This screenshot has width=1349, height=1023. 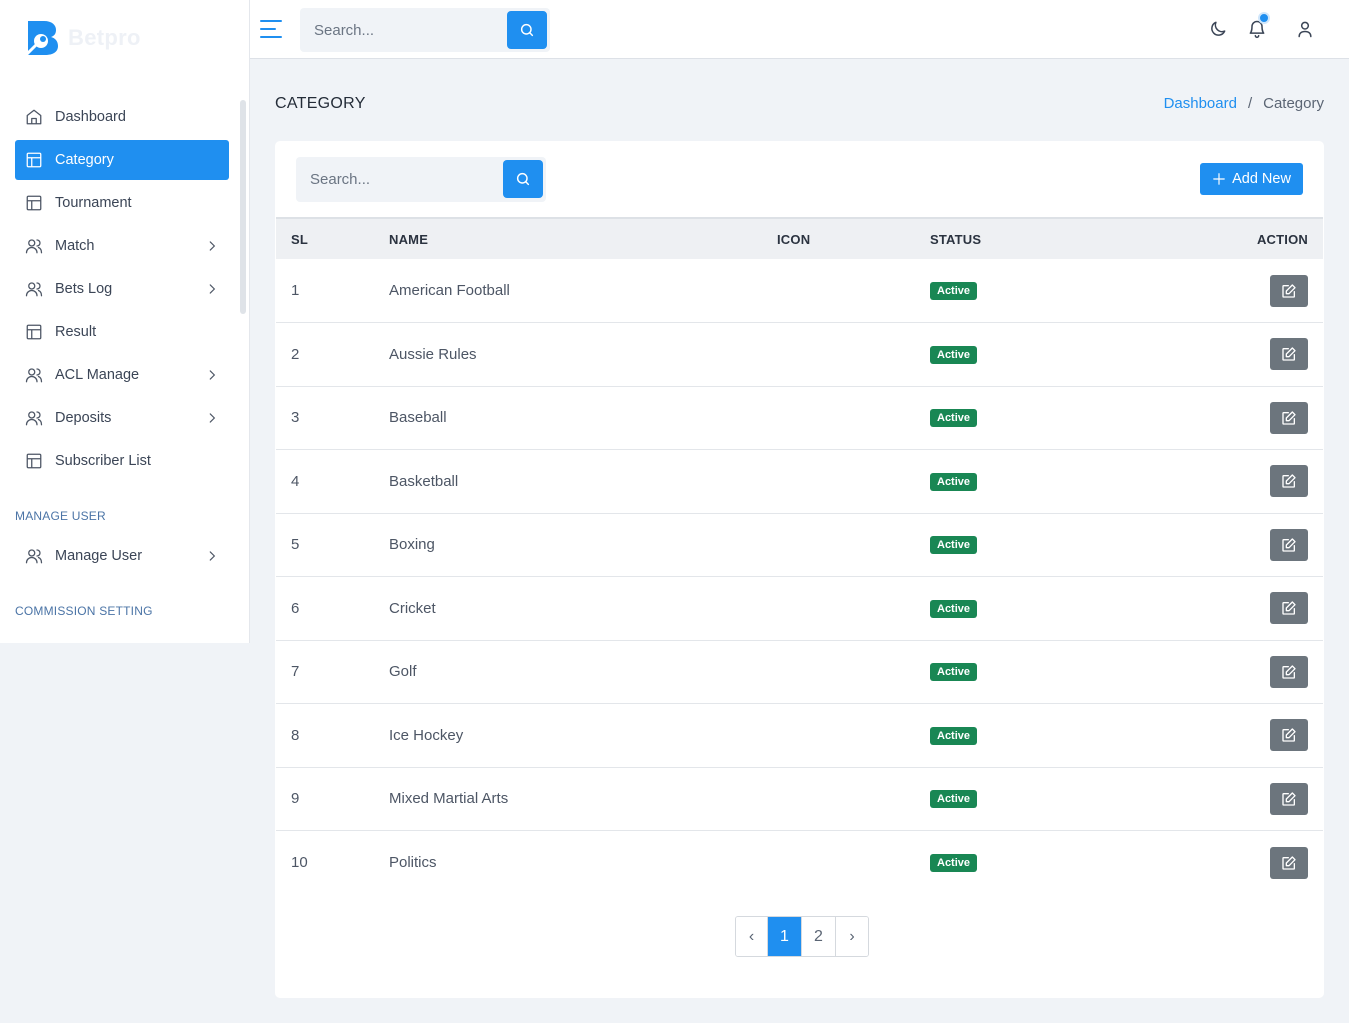 I want to click on category-search-button, so click(x=523, y=179).